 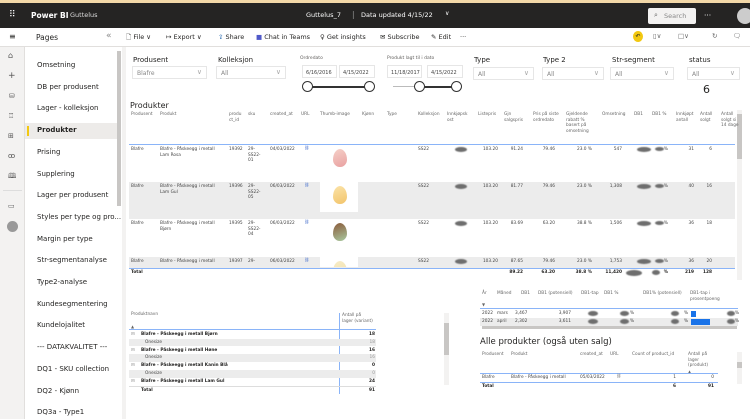 What do you see at coordinates (61, 325) in the screenshot?
I see `page-item: Kundelojalitet` at bounding box center [61, 325].